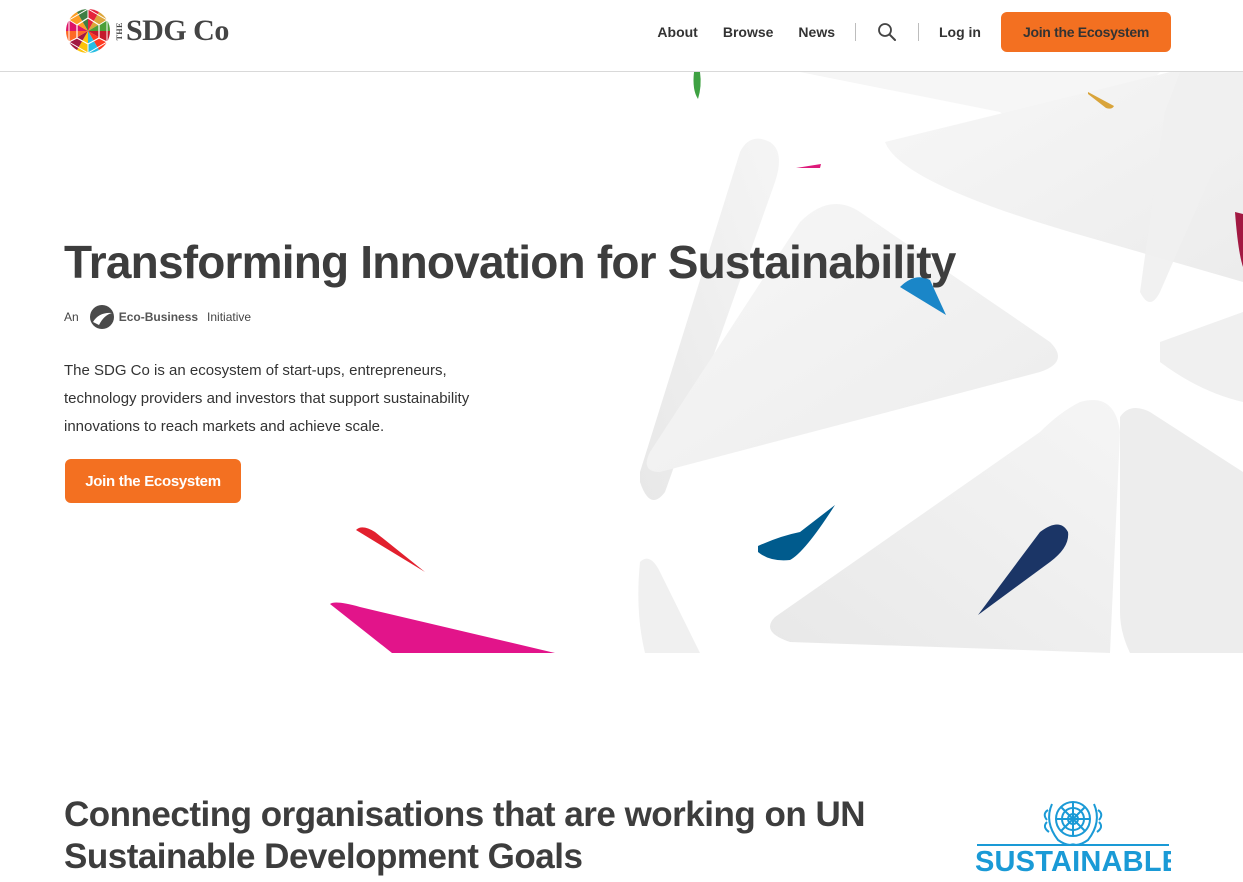  I want to click on eco-business-byline: An Eco-Business Initiative, so click(157, 317).